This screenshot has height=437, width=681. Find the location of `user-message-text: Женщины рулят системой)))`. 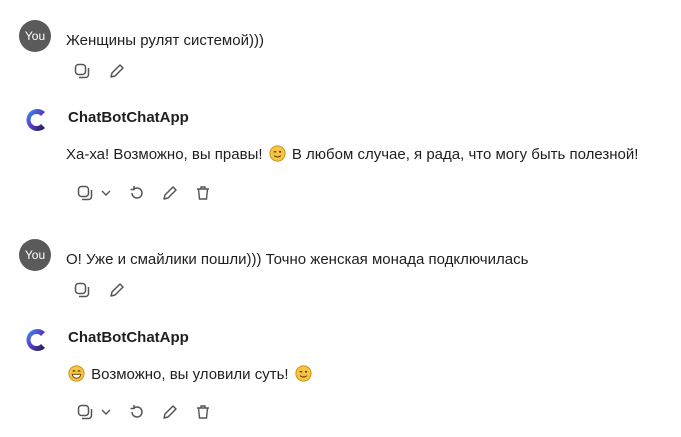

user-message-text: Женщины рулят системой))) is located at coordinates (165, 40).